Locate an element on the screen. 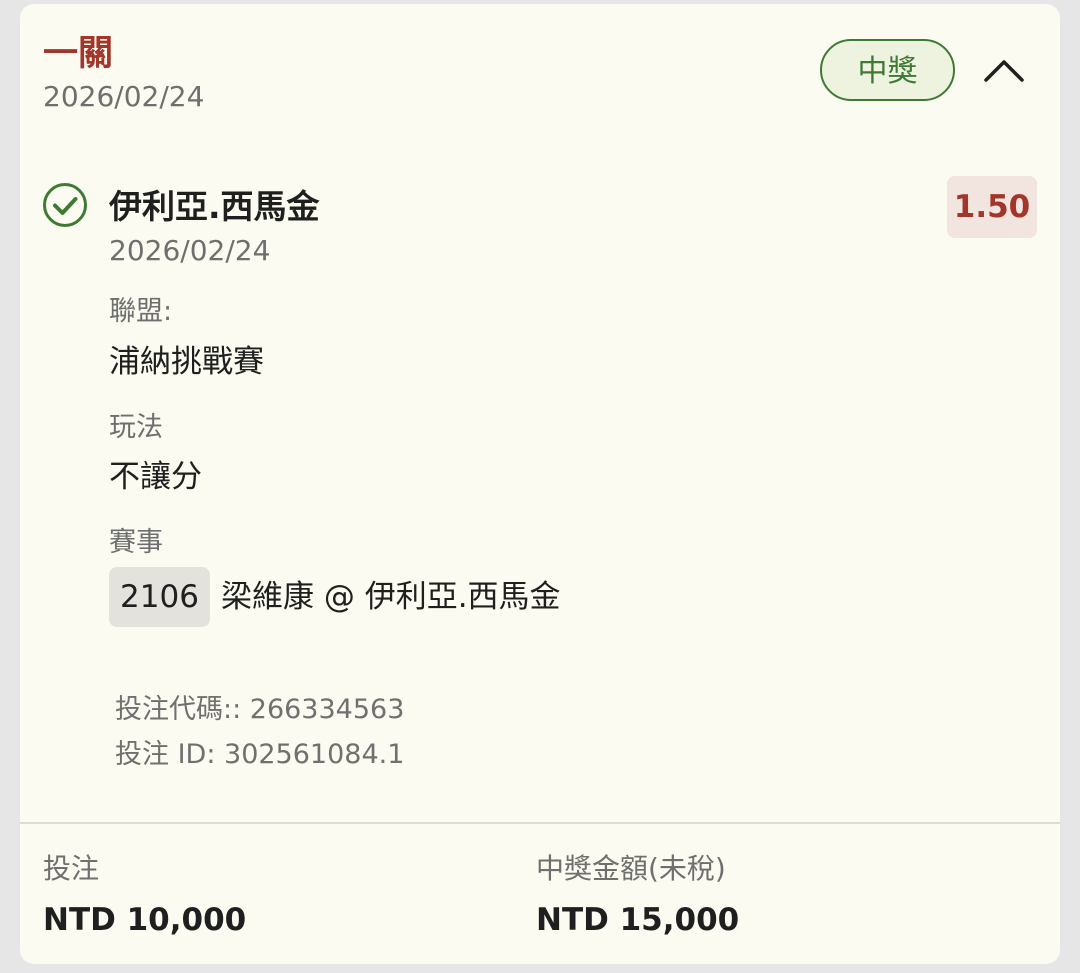 This screenshot has width=1080, height=973. chevron-up-icon is located at coordinates (1004, 71).